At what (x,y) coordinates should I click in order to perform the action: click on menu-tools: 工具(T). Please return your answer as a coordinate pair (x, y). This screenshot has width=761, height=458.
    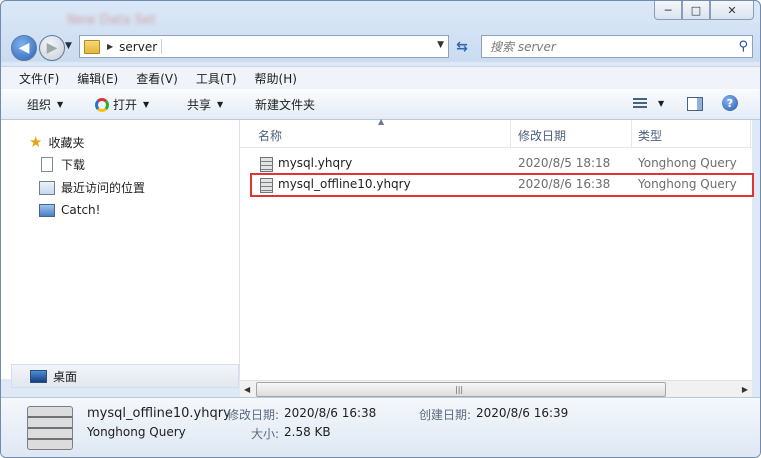
    Looking at the image, I should click on (213, 78).